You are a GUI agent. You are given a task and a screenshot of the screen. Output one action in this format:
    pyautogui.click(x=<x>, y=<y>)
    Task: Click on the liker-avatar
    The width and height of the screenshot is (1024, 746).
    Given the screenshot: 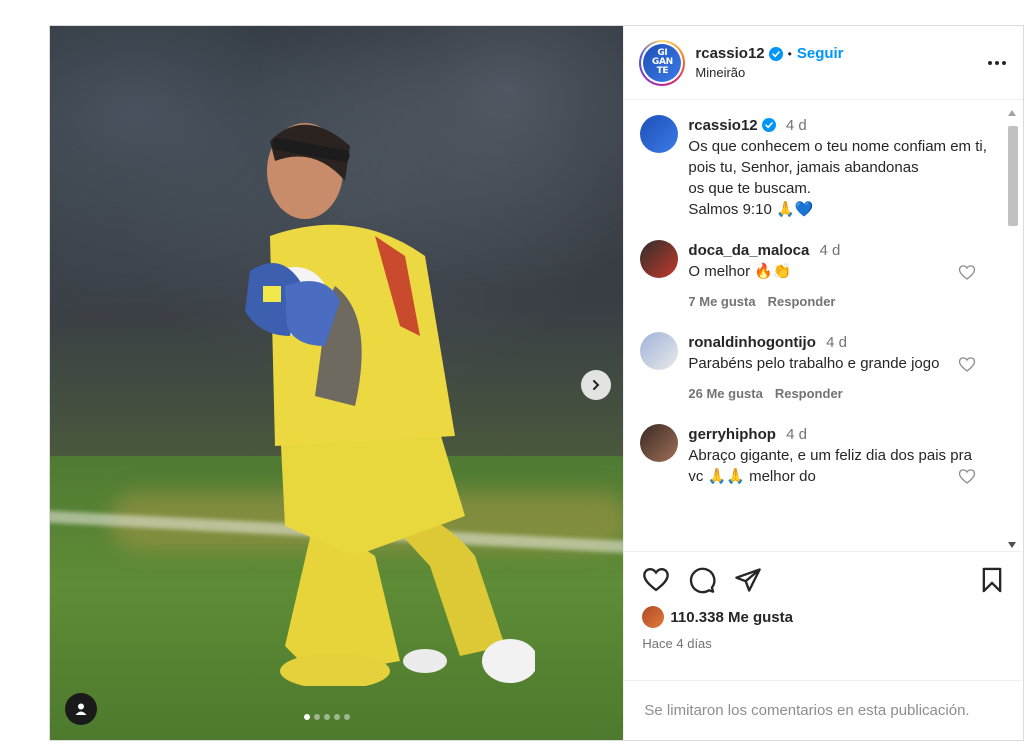 What is the action you would take?
    pyautogui.click(x=653, y=617)
    